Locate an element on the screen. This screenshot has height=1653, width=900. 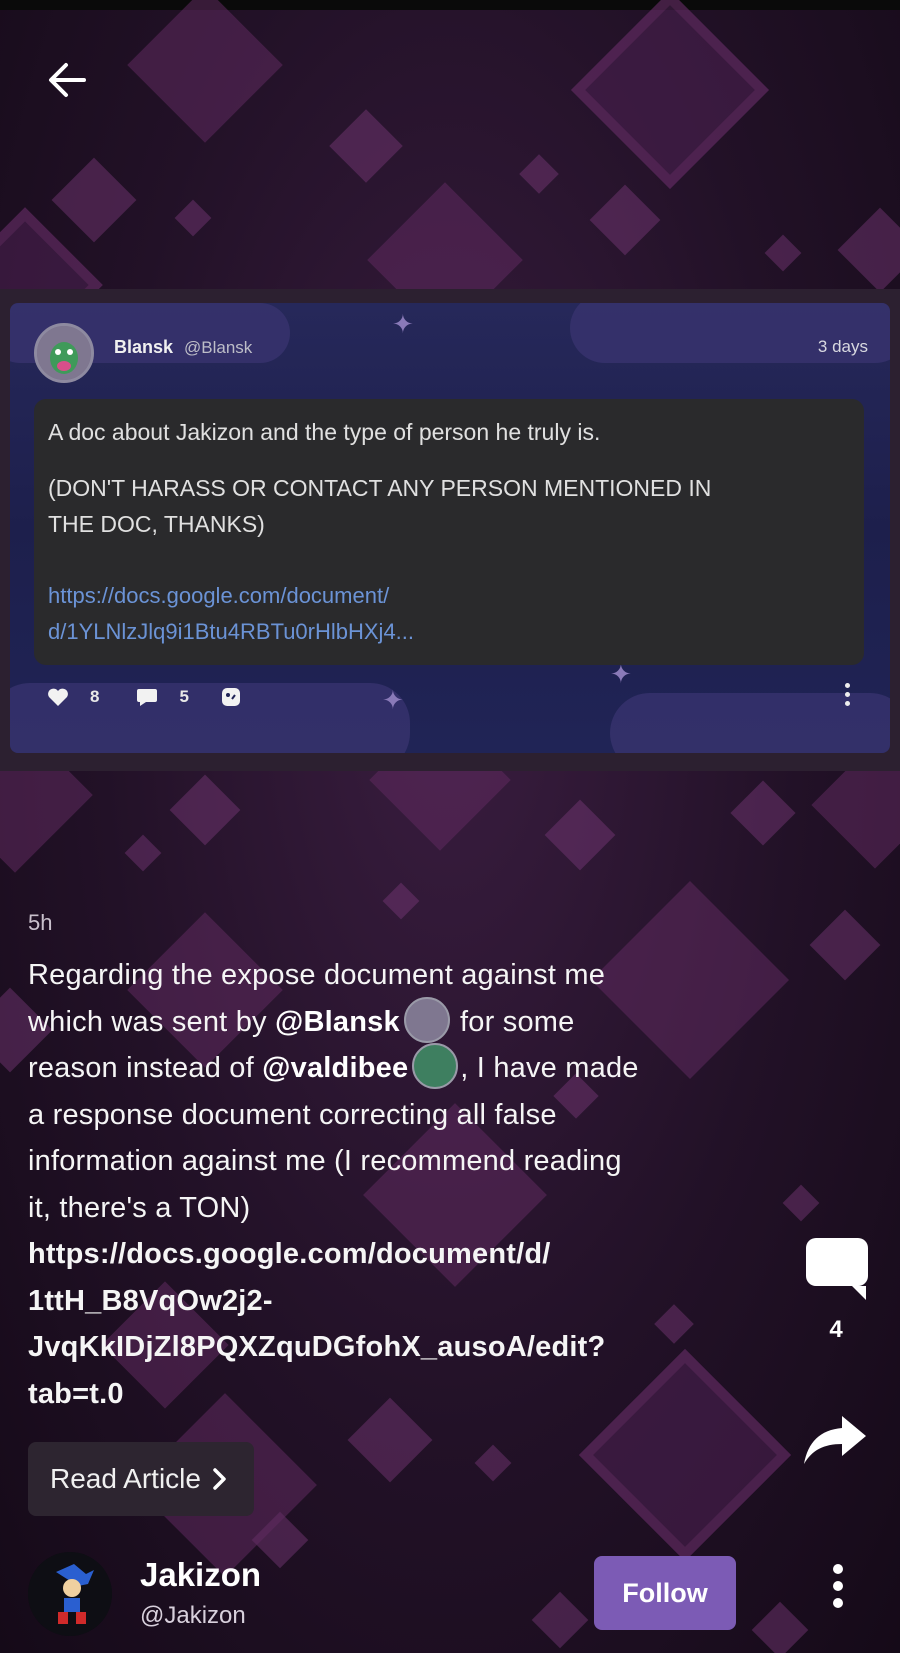
mention-link: @valdibee is located at coordinates (335, 1068).